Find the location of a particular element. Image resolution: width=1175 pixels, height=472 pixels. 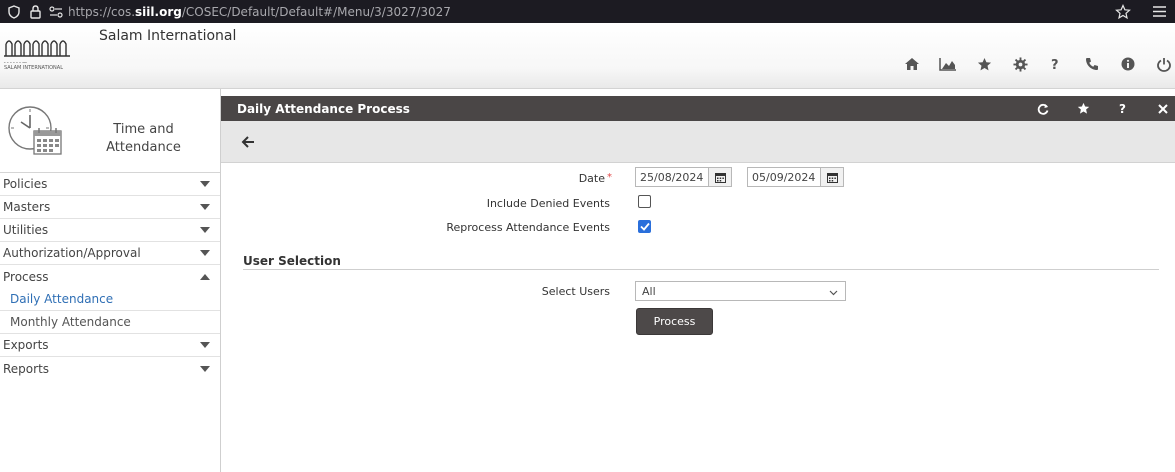

date-label: Date * is located at coordinates (536, 178).